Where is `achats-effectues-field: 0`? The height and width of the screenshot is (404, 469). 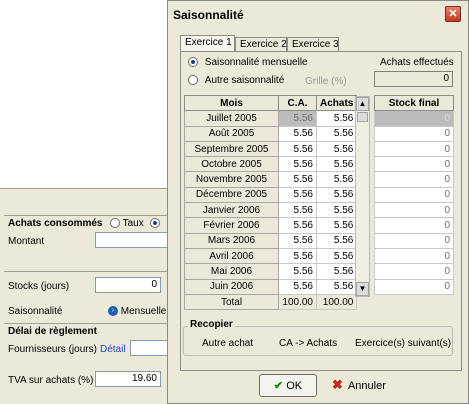
achats-effectues-field: 0 is located at coordinates (413, 79).